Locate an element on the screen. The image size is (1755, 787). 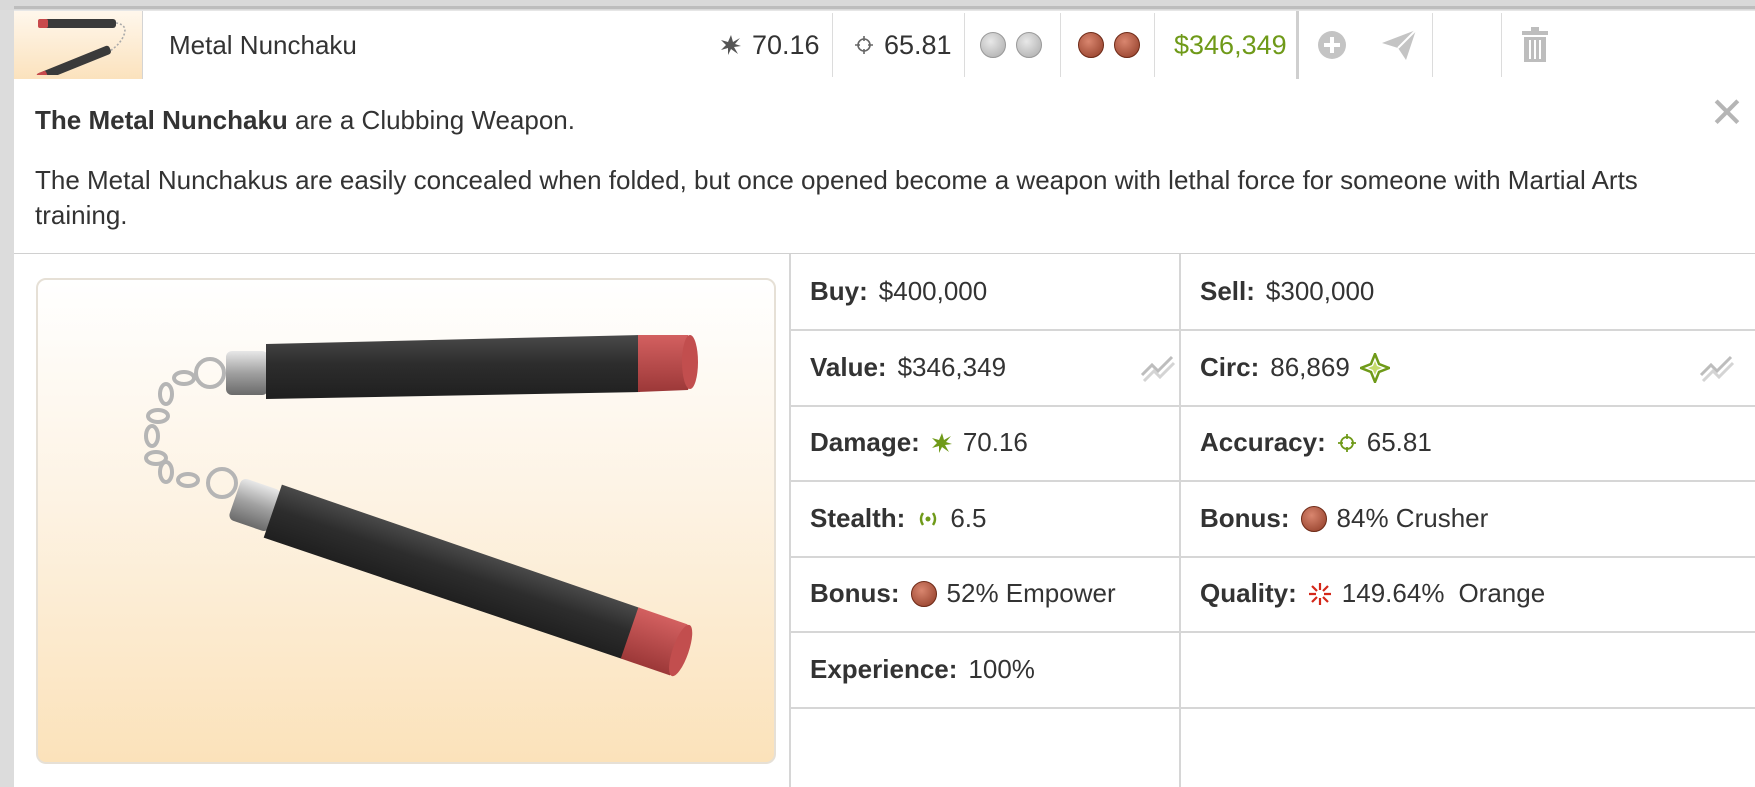
trash-button is located at coordinates (1535, 45).